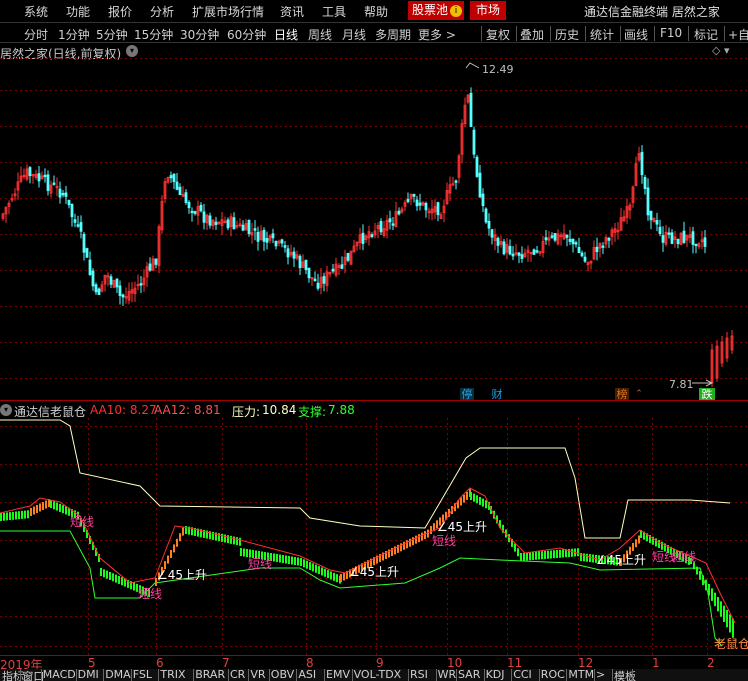 The height and width of the screenshot is (681, 748). What do you see at coordinates (153, 34) in the screenshot?
I see `period-tab-15min: 15分钟` at bounding box center [153, 34].